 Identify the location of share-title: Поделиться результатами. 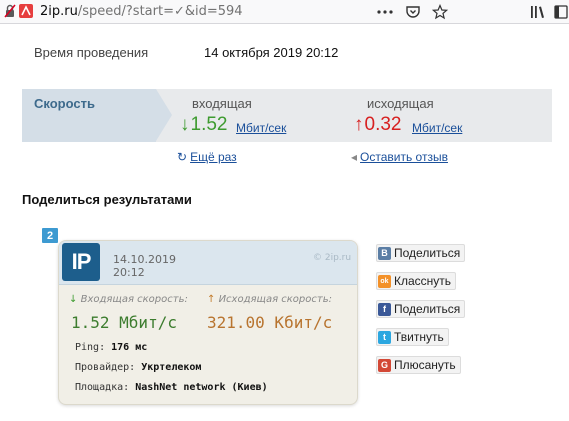
(107, 199).